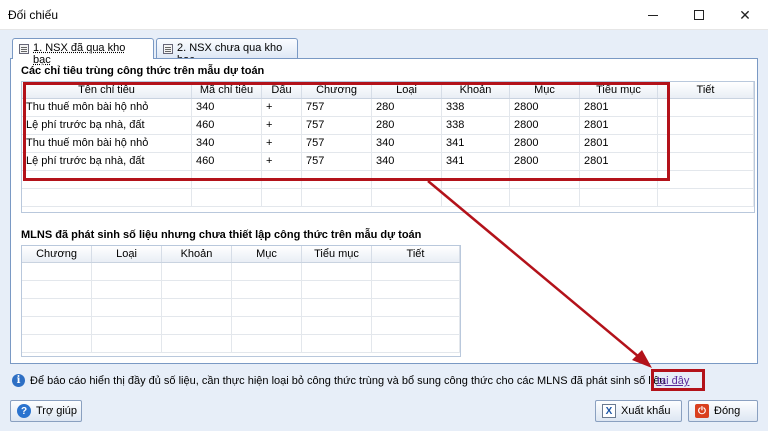  I want to click on help-button: ? Trợ giúp, so click(46, 411).